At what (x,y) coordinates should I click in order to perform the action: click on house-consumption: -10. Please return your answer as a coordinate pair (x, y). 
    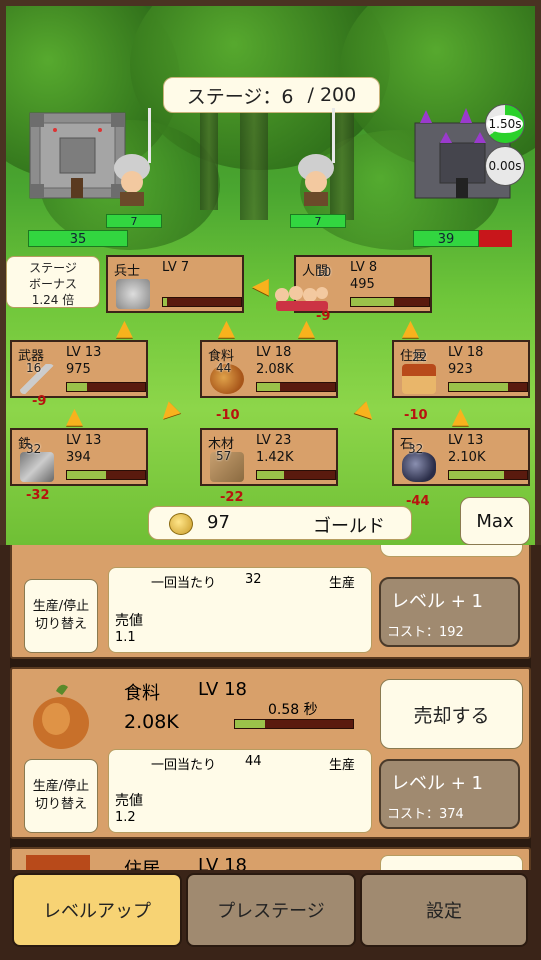
    Looking at the image, I should click on (416, 415).